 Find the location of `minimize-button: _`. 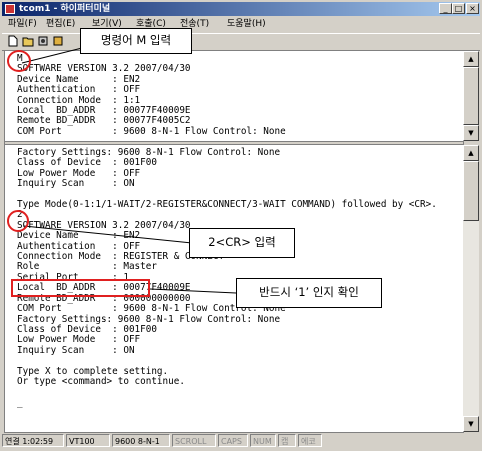

minimize-button: _ is located at coordinates (445, 8).